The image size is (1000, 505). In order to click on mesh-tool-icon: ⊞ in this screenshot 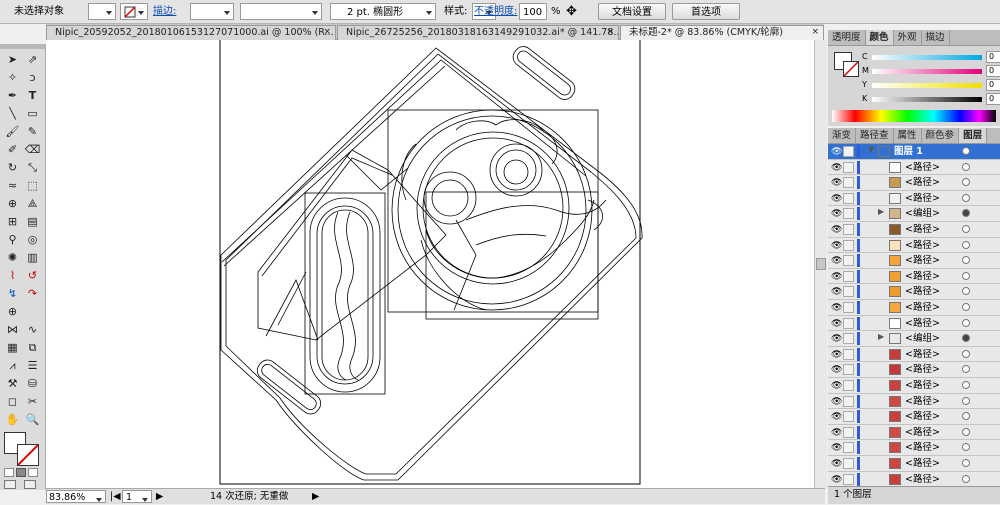, I will do `click(12, 221)`.